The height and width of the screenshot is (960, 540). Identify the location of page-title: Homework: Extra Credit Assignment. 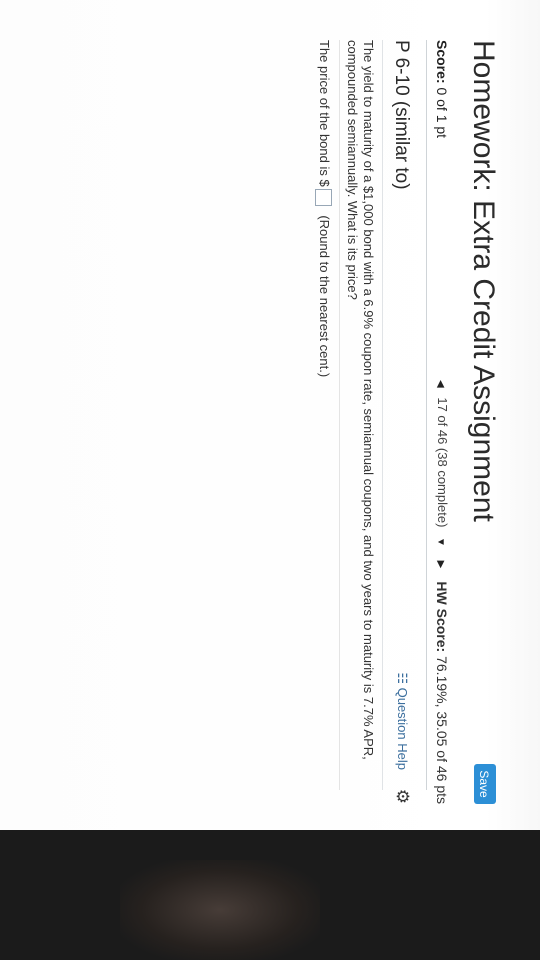
(483, 281).